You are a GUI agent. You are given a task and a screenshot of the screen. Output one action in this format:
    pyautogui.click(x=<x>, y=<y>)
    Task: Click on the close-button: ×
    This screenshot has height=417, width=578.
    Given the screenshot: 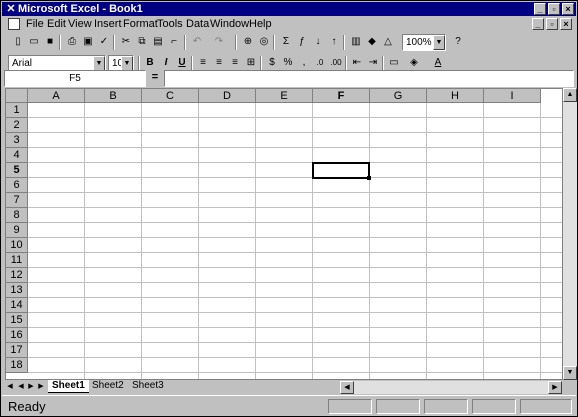 What is the action you would take?
    pyautogui.click(x=568, y=9)
    